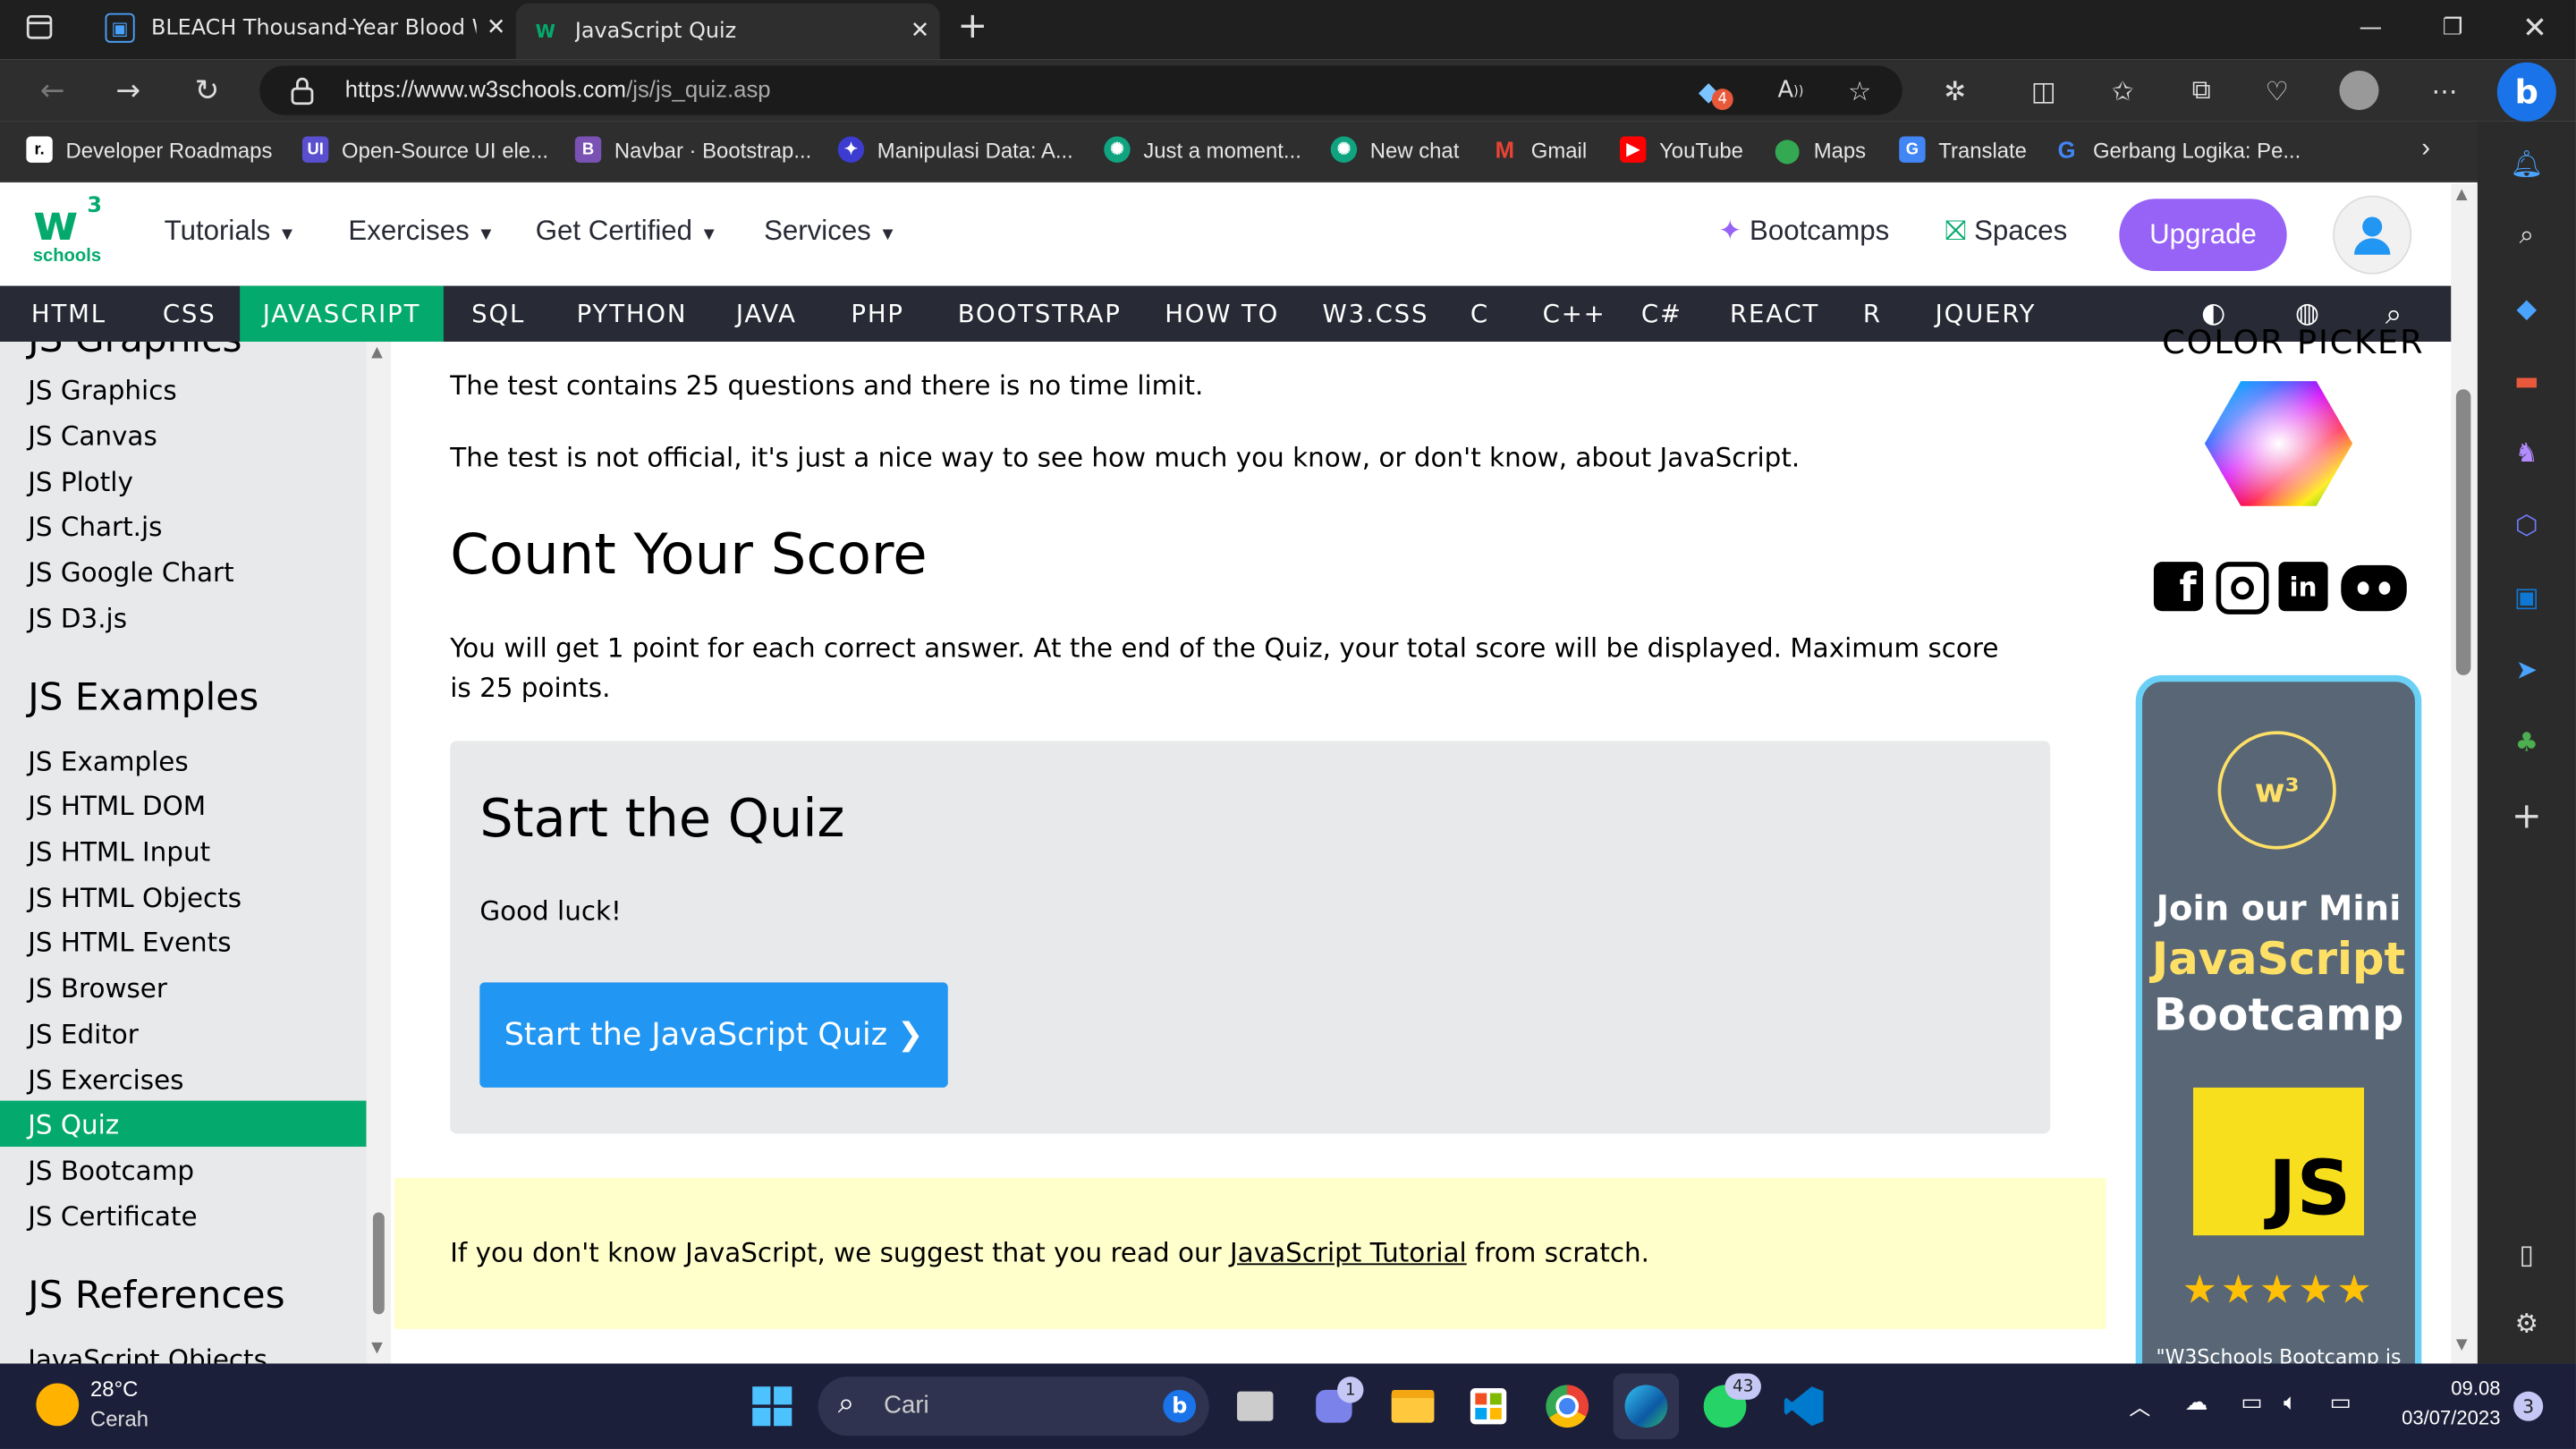 The image size is (2576, 1449). I want to click on topic-css: CSS, so click(189, 314).